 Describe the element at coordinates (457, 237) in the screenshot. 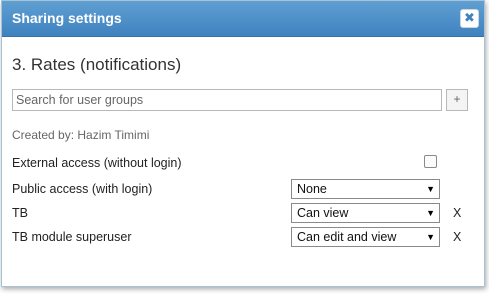

I see `remove-group-button-tb-module-superuser: X` at that location.